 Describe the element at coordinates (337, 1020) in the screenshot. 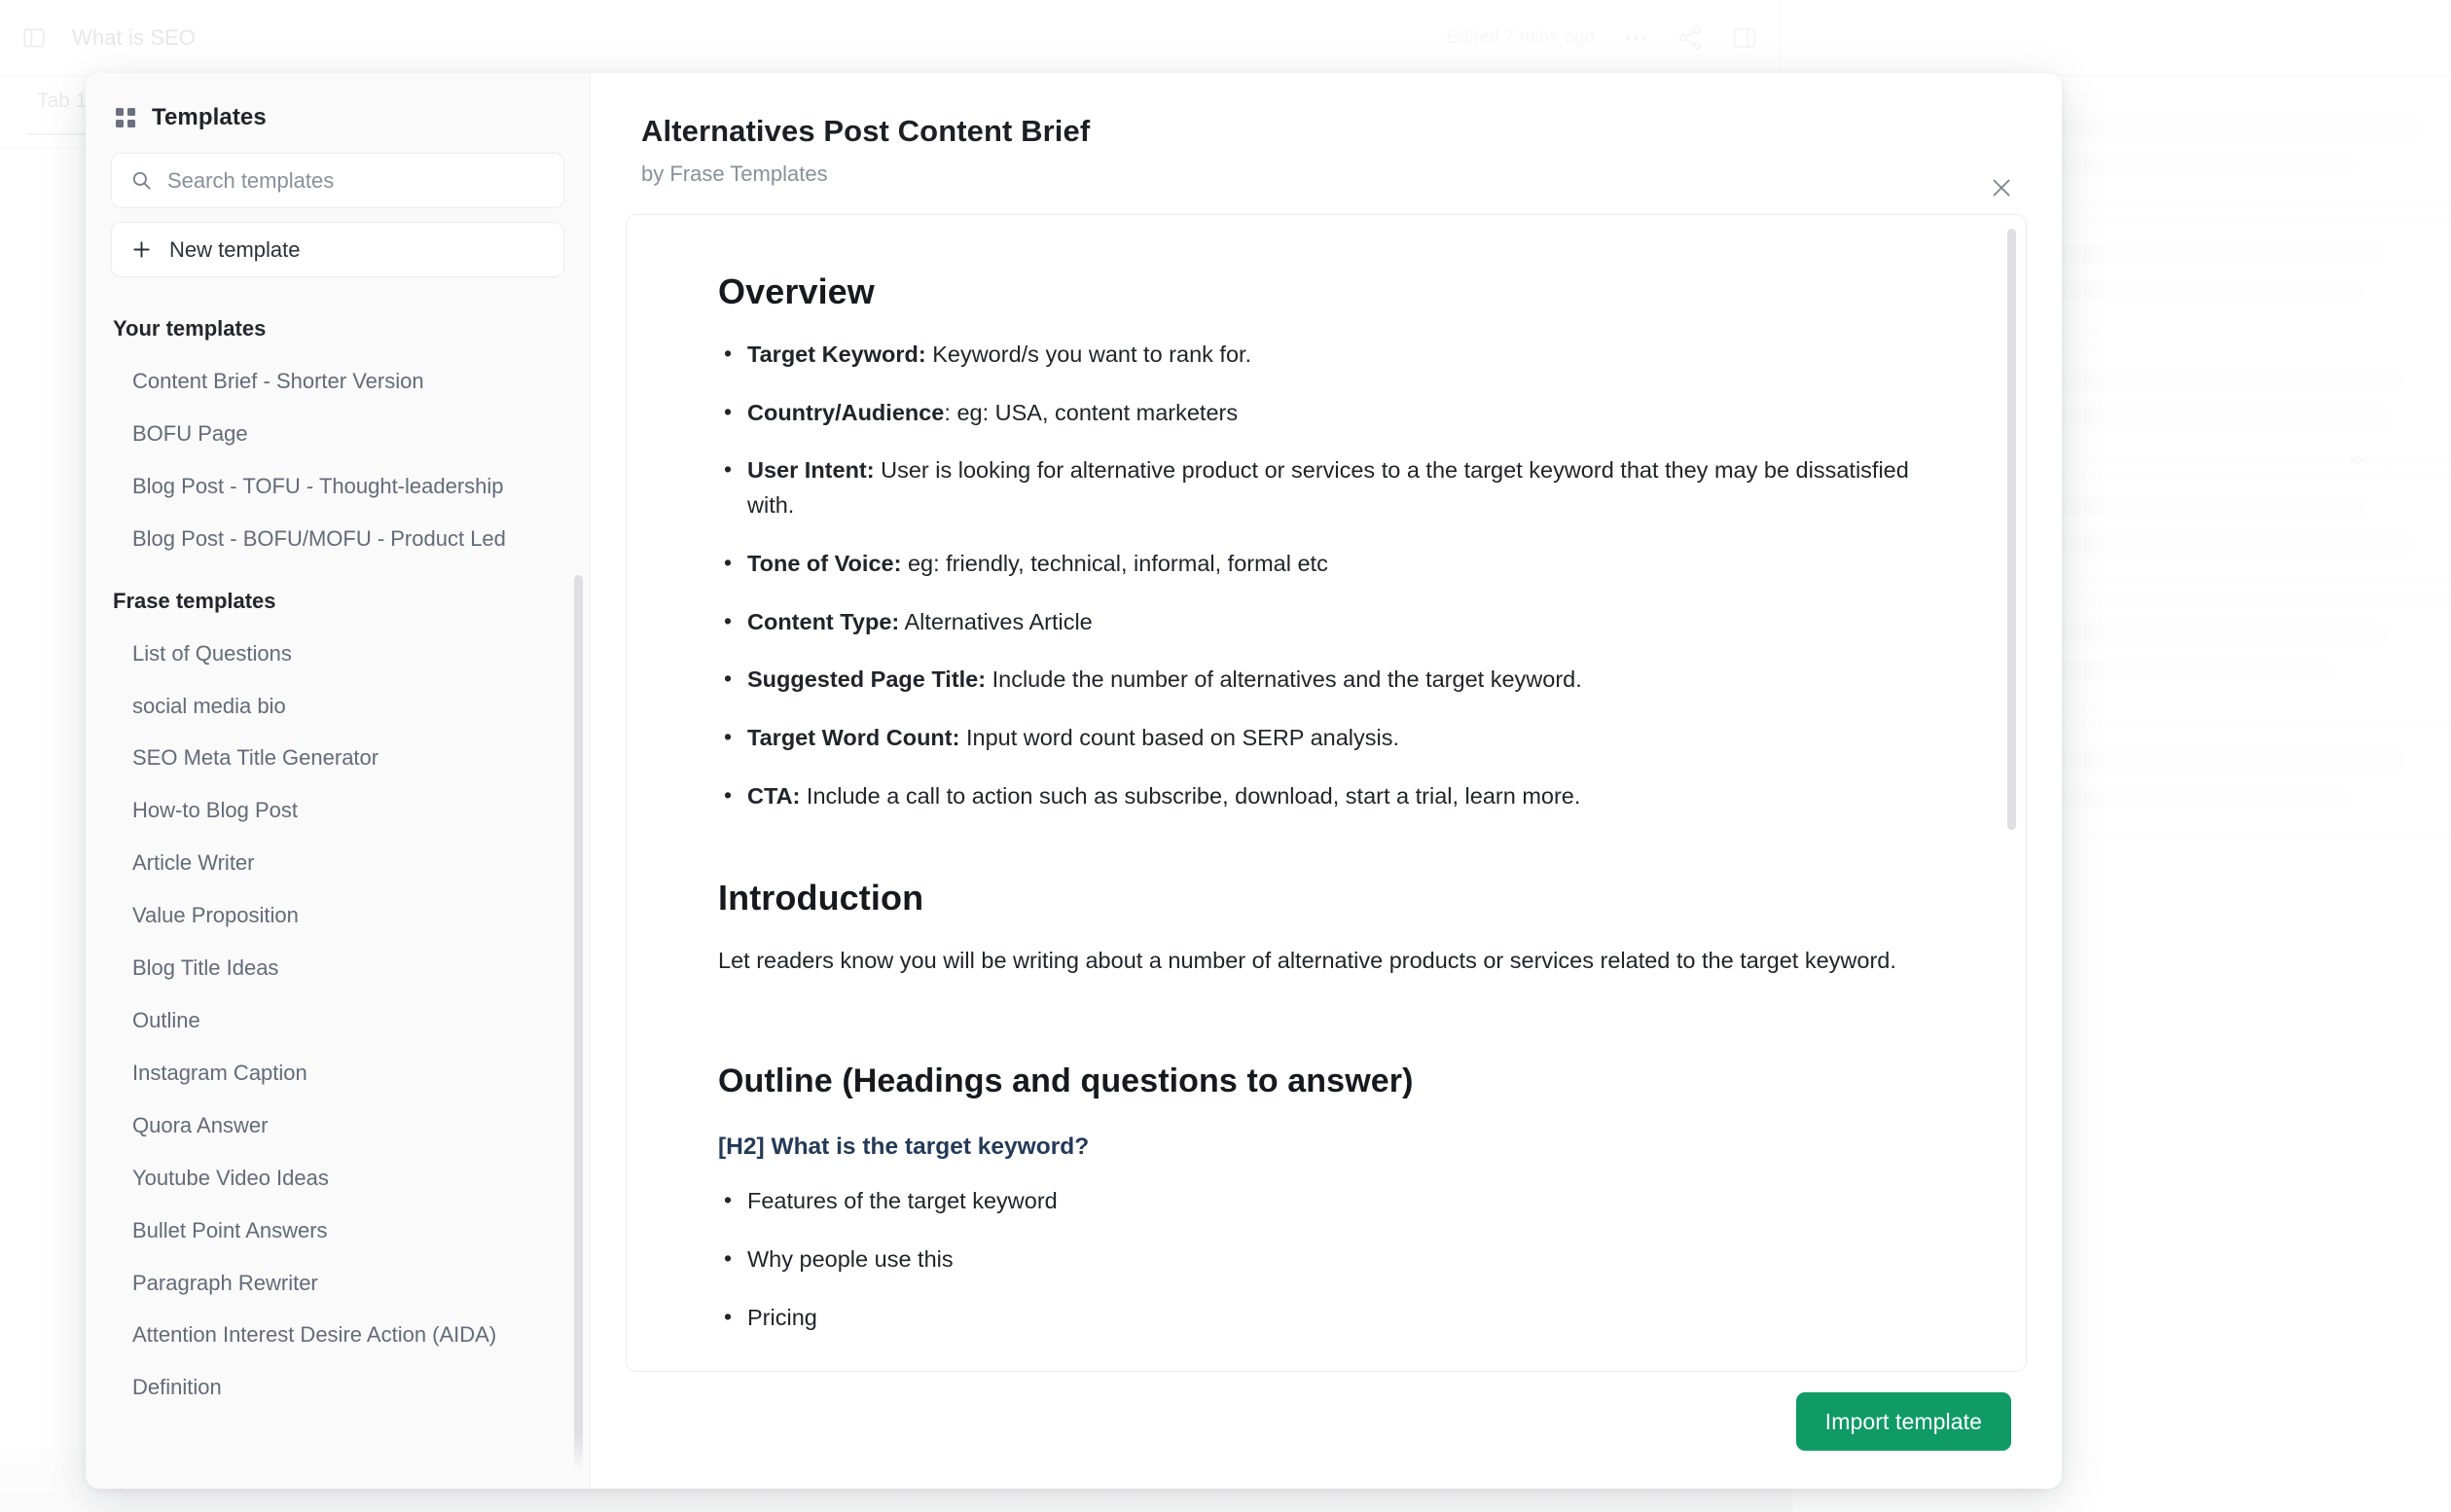

I see `sidebar-item-outline: Outline` at that location.